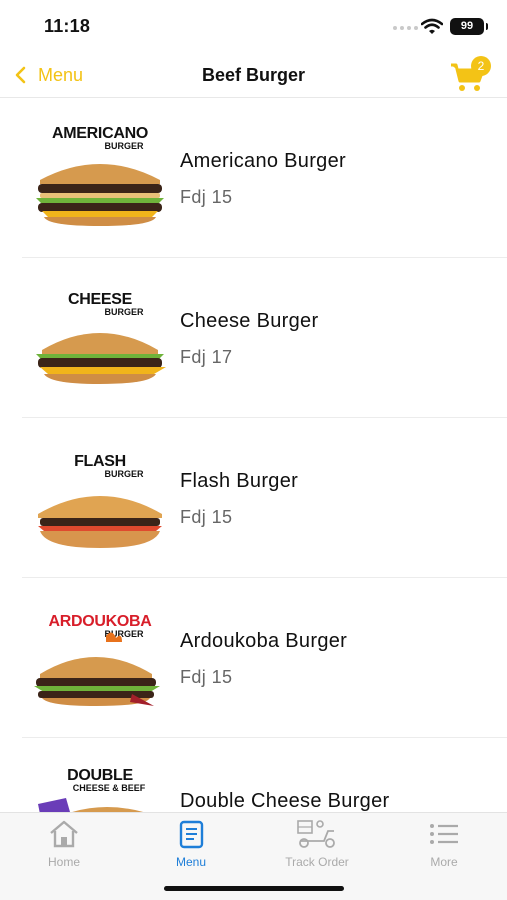 The image size is (507, 900). I want to click on list-icon, so click(444, 834).